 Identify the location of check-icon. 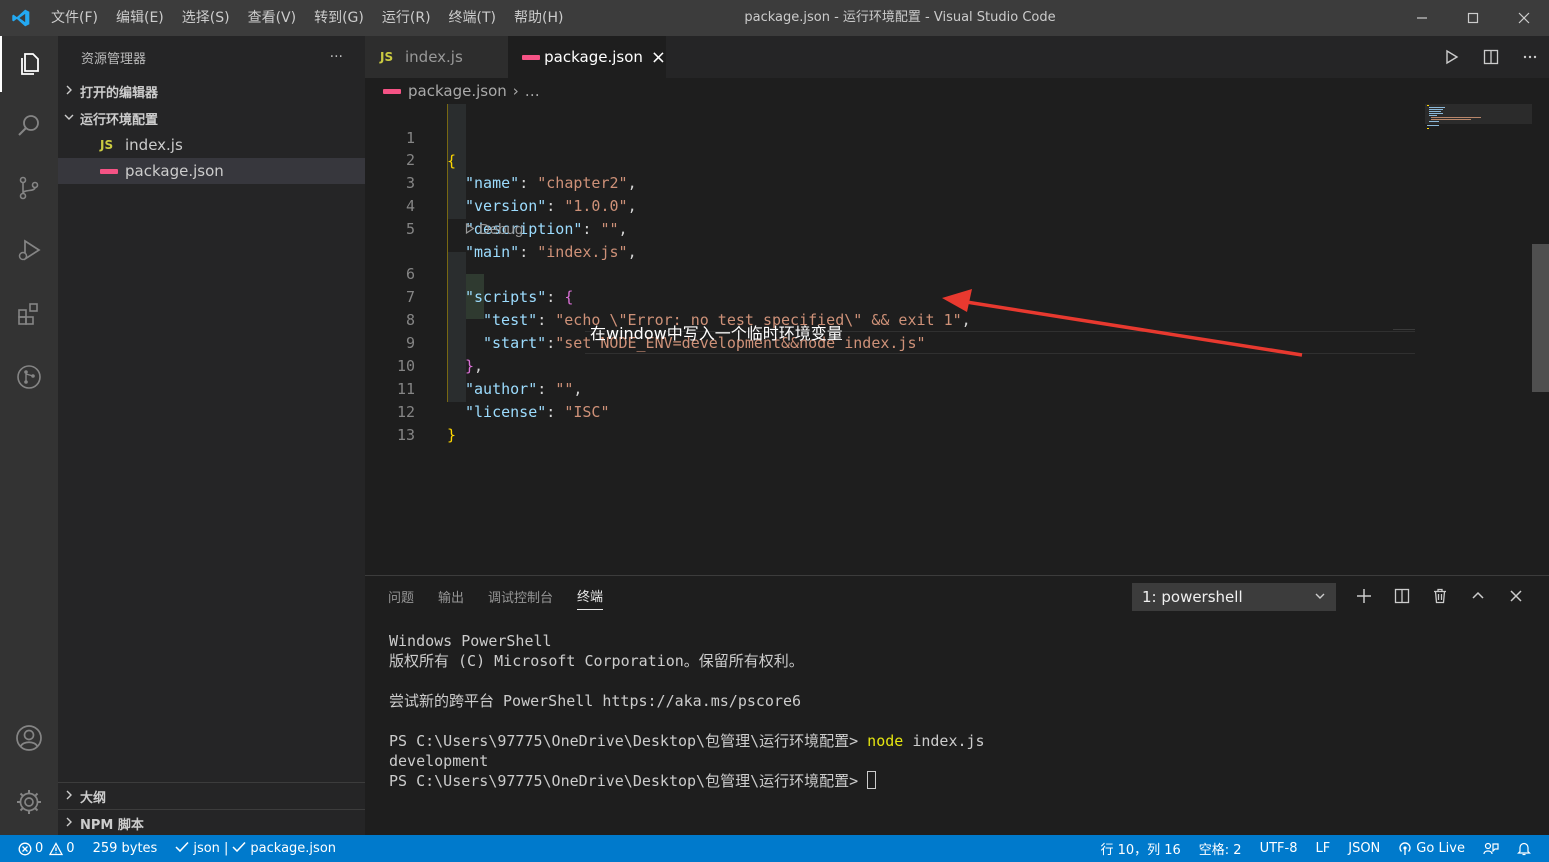
(239, 849).